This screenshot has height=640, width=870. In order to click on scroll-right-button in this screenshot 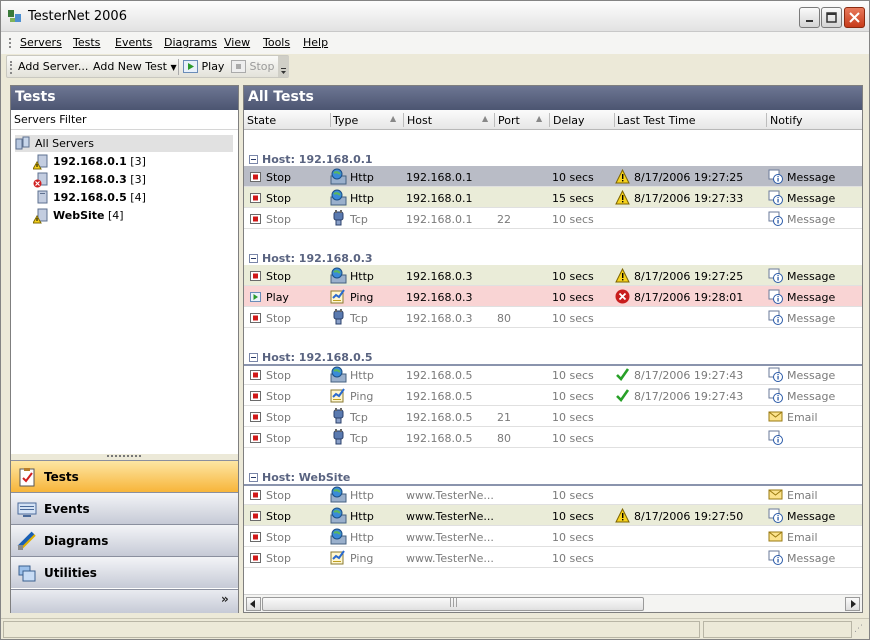, I will do `click(852, 604)`.